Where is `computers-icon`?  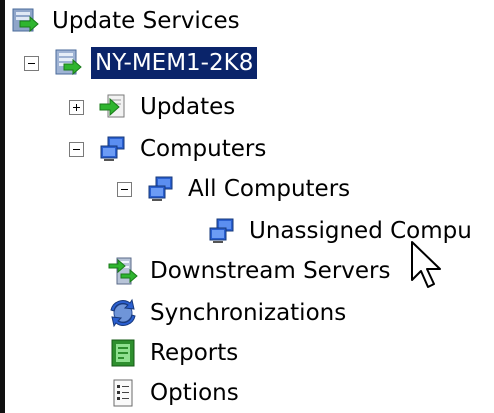
computers-icon is located at coordinates (113, 149).